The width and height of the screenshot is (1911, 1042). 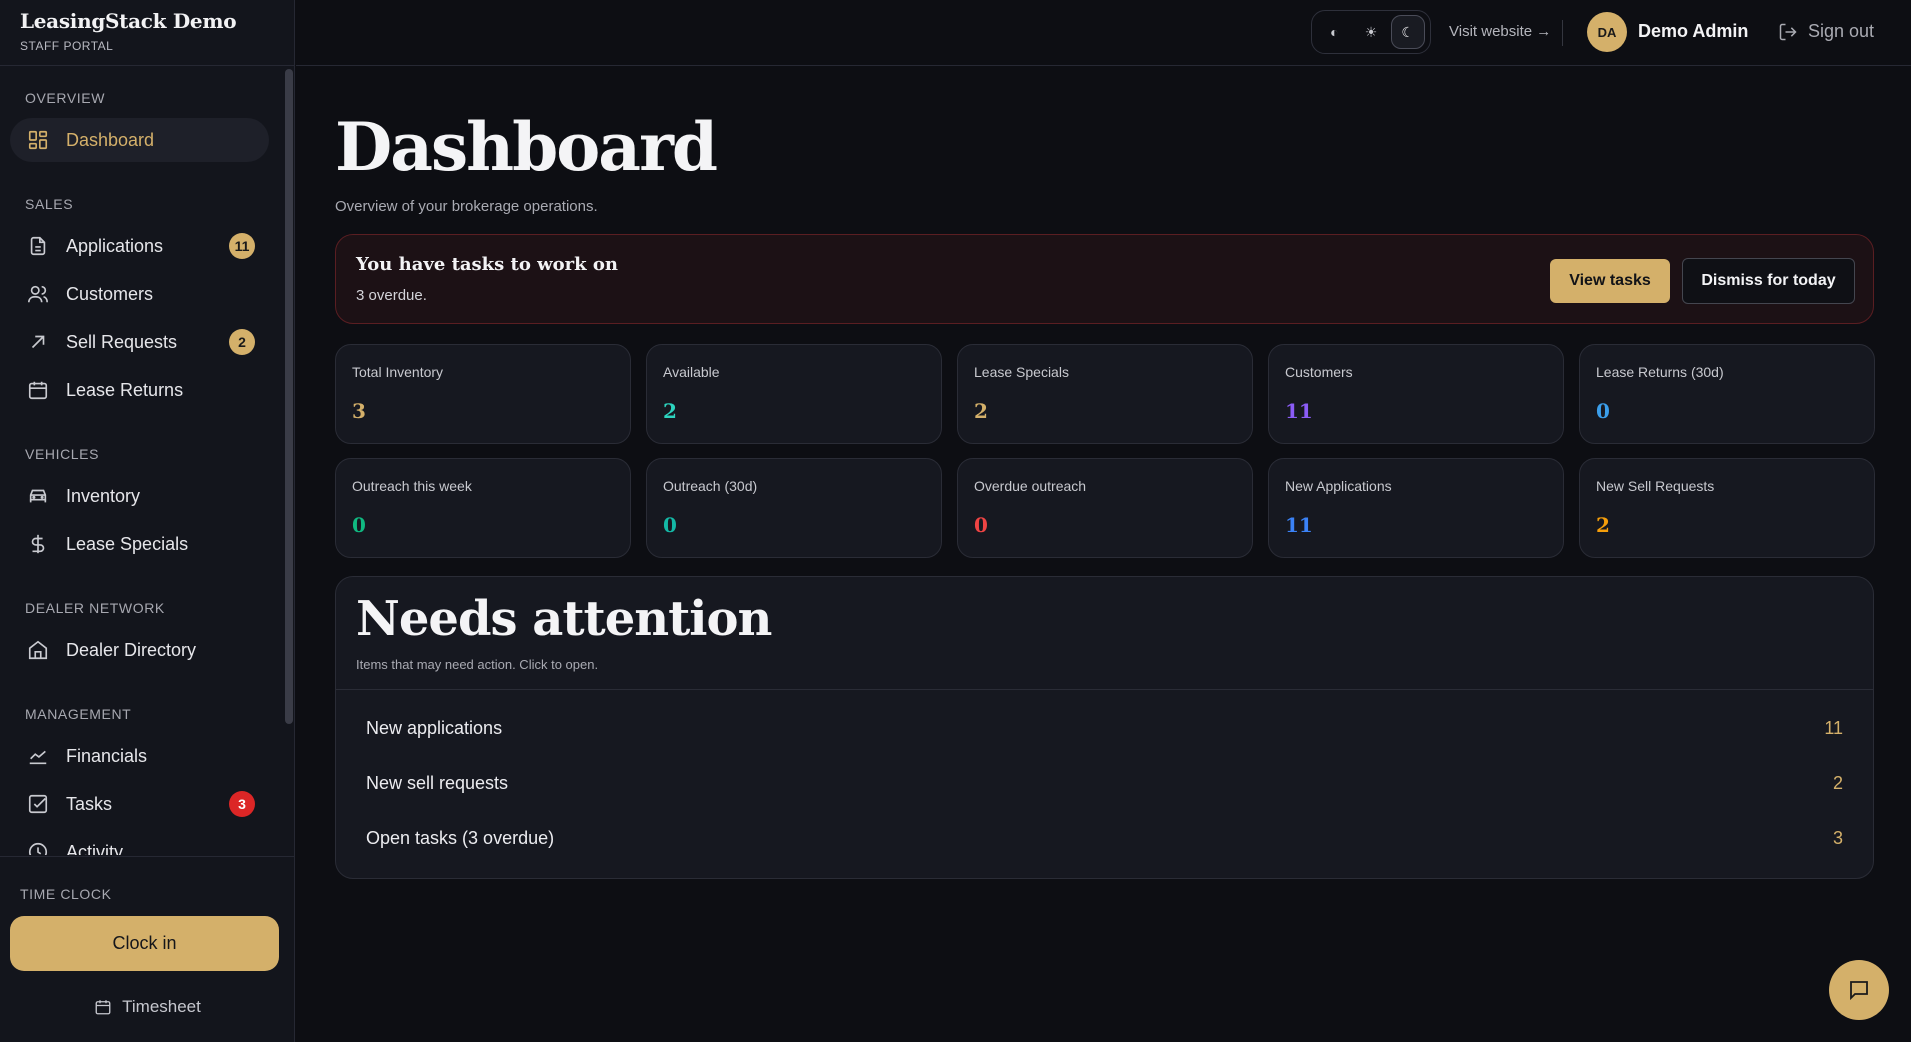 I want to click on sidebar-item-dealer-directory: Dealer Directory, so click(x=139, y=650).